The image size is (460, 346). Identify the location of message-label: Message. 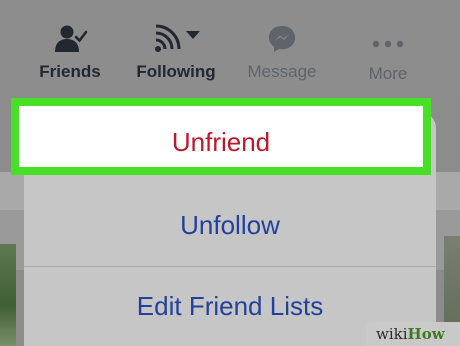
(282, 71).